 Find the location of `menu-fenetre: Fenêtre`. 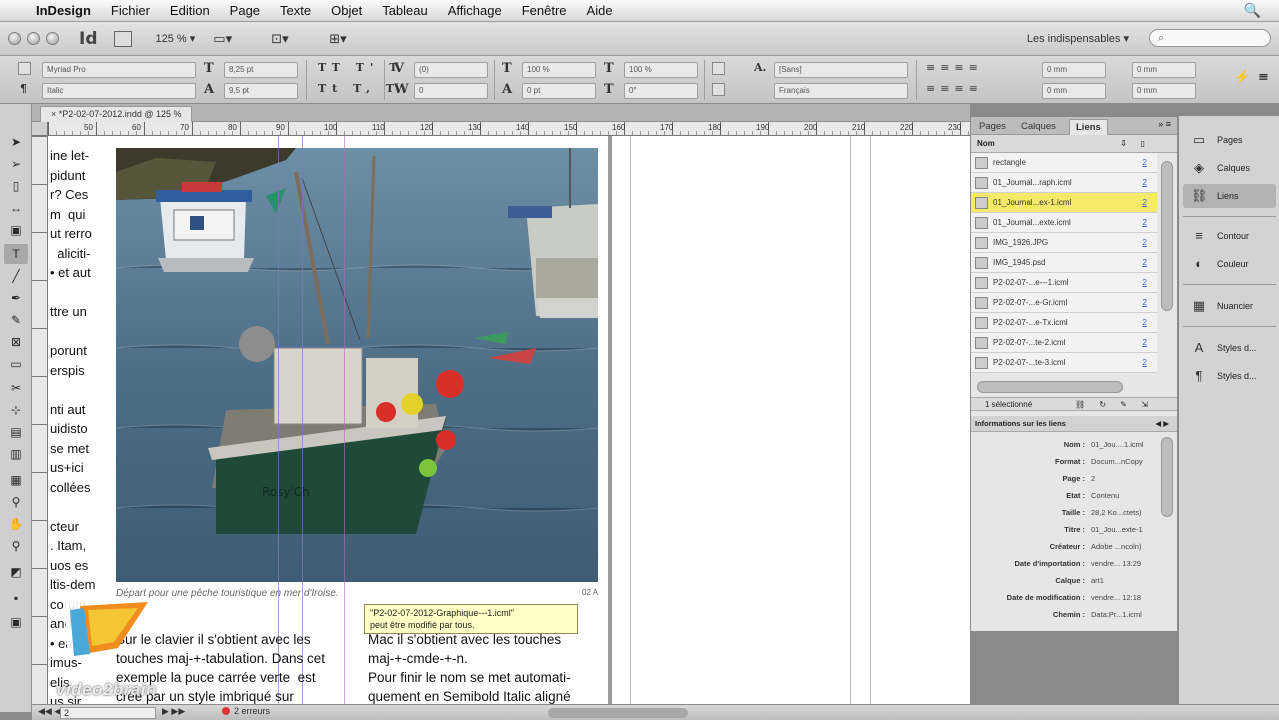

menu-fenetre: Fenêtre is located at coordinates (544, 10).